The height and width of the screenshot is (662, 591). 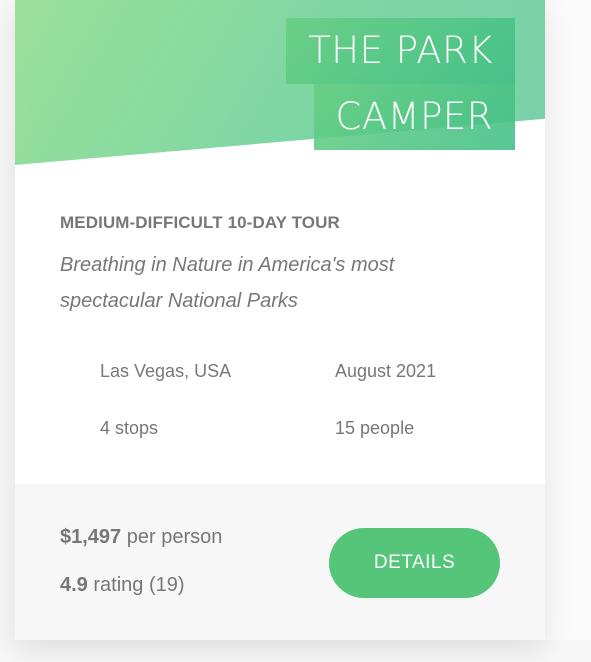 What do you see at coordinates (74, 585) in the screenshot?
I see `rating-value: 4.9` at bounding box center [74, 585].